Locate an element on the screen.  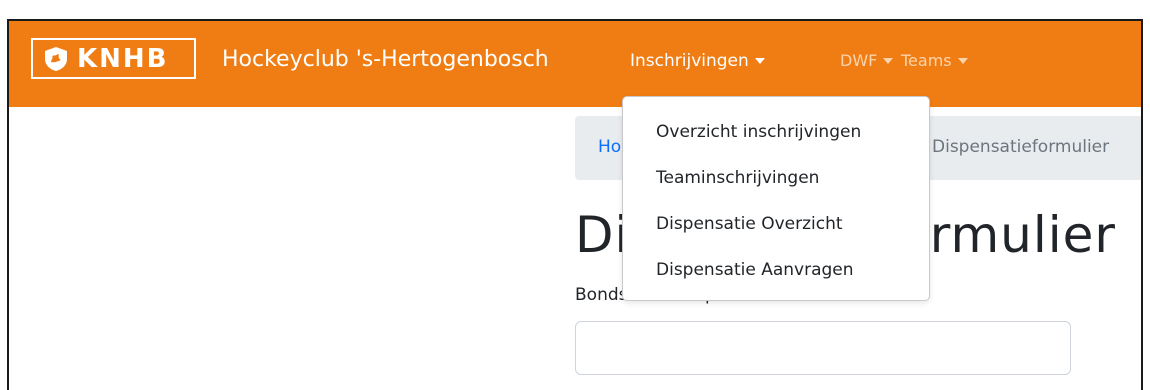
dropdown-item-dispensatie-aanvragen: Dispensatie Aanvragen is located at coordinates (755, 270).